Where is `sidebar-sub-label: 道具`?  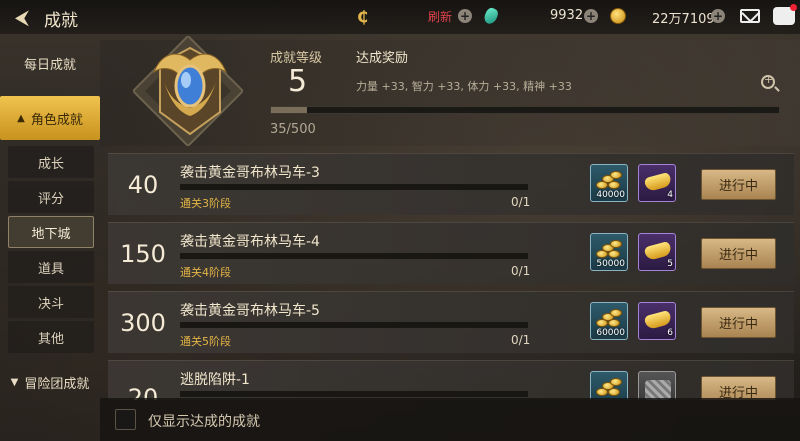 sidebar-sub-label: 道具 is located at coordinates (50, 269).